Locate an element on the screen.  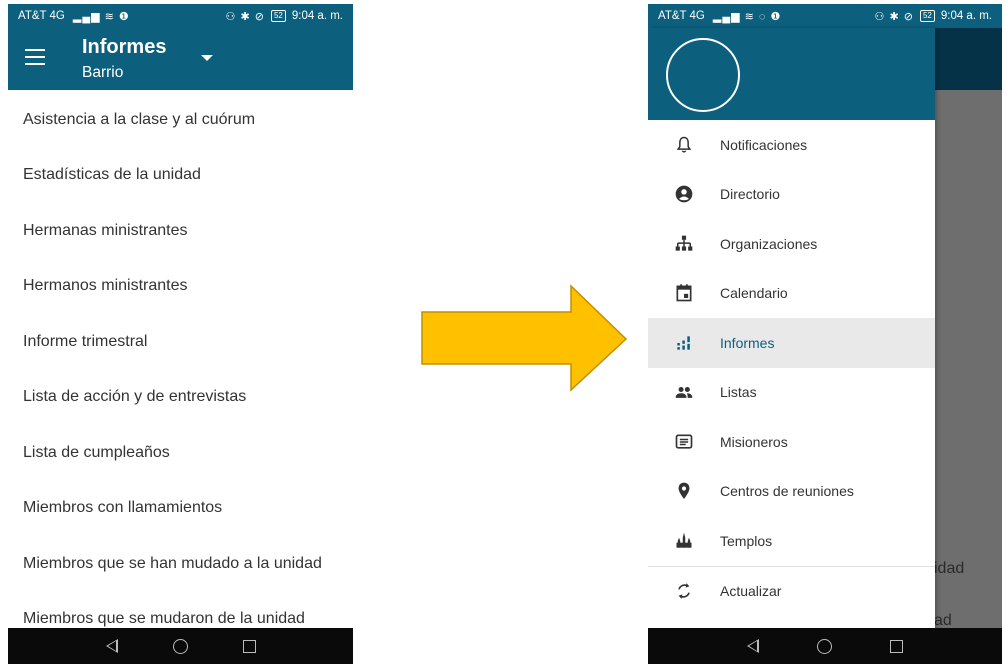
menu-item-organizaciones: Organizaciones is located at coordinates (791, 244).